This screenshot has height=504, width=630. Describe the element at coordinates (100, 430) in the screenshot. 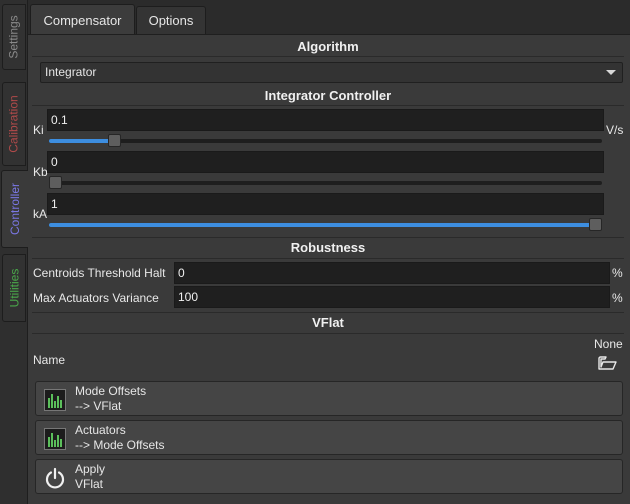

I see `actuators-to-mode-offsets-line1: Actuators` at that location.